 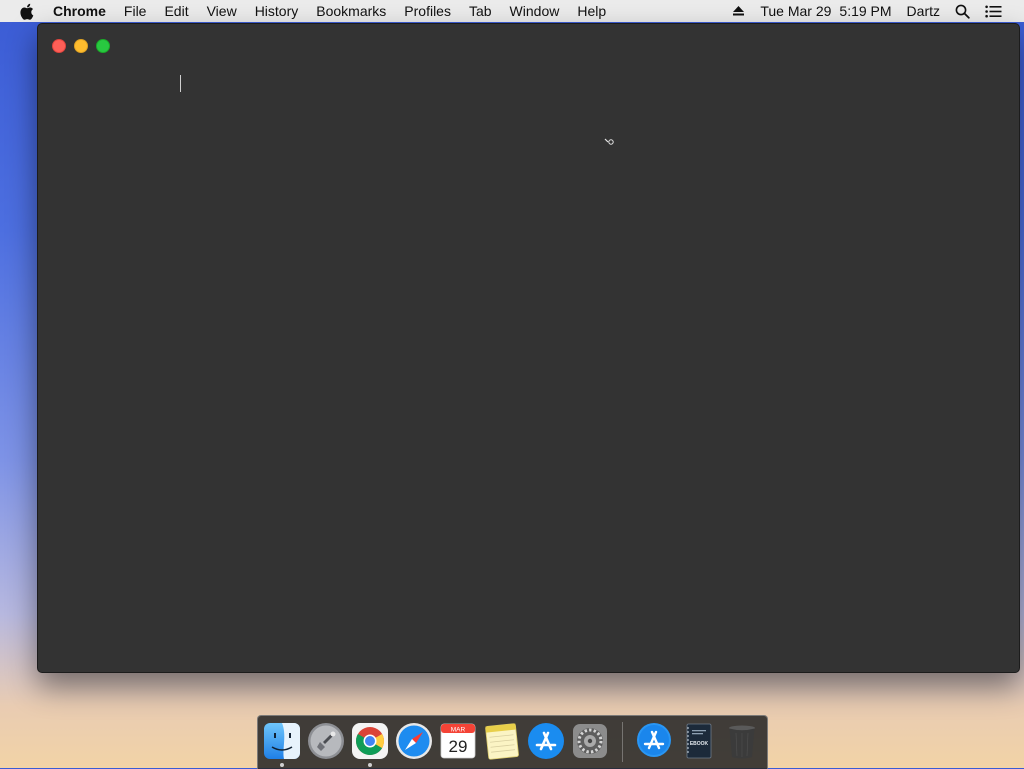 I want to click on menu-bookmarks: Bookmarks, so click(x=351, y=11).